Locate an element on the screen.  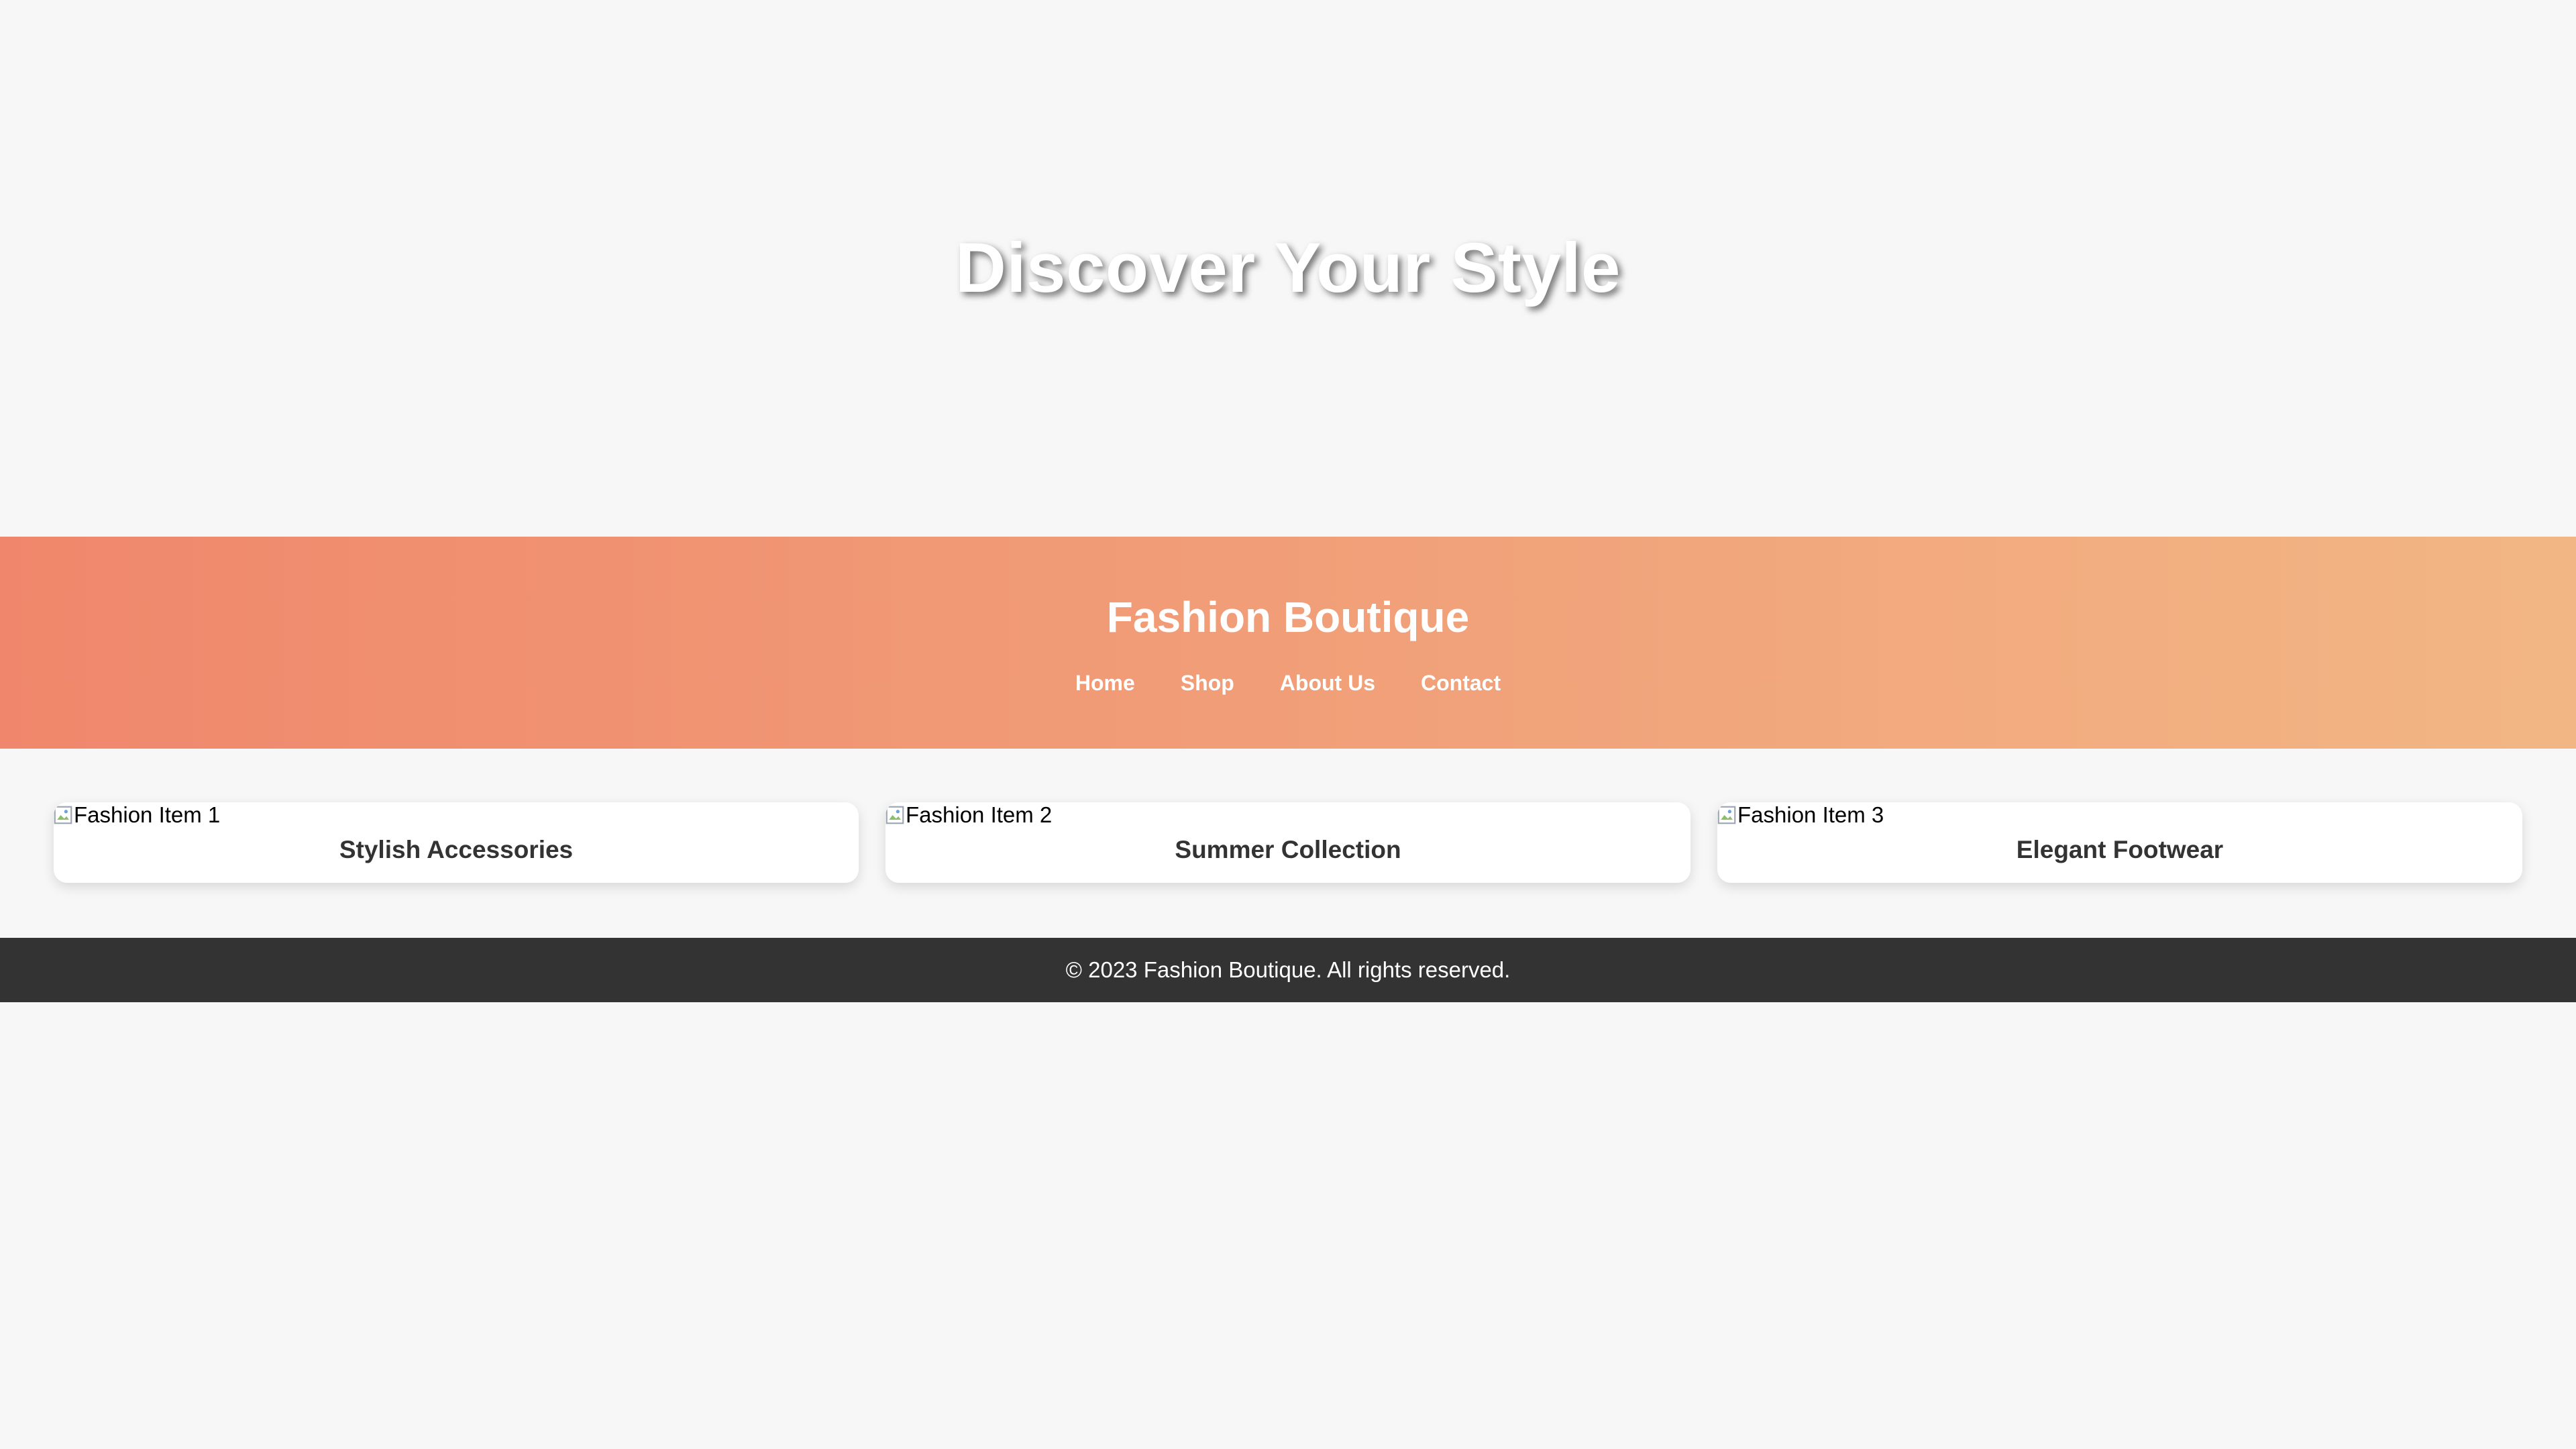
nav-link-about-us: About Us is located at coordinates (1327, 682).